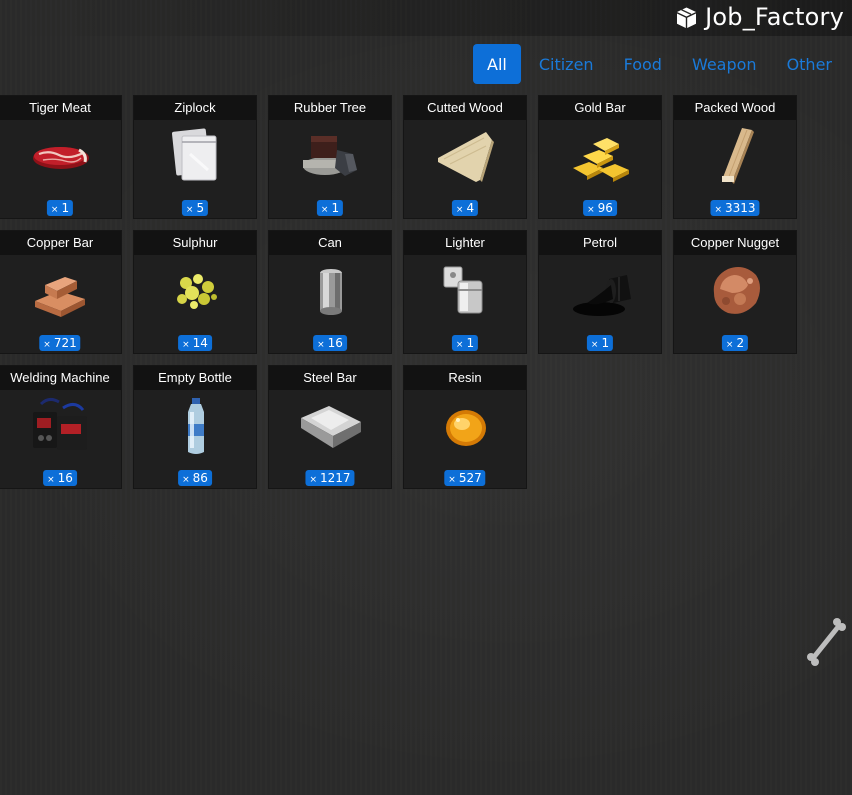 Image resolution: width=852 pixels, height=795 pixels. What do you see at coordinates (600, 208) in the screenshot?
I see `quantity-badge: × 96` at bounding box center [600, 208].